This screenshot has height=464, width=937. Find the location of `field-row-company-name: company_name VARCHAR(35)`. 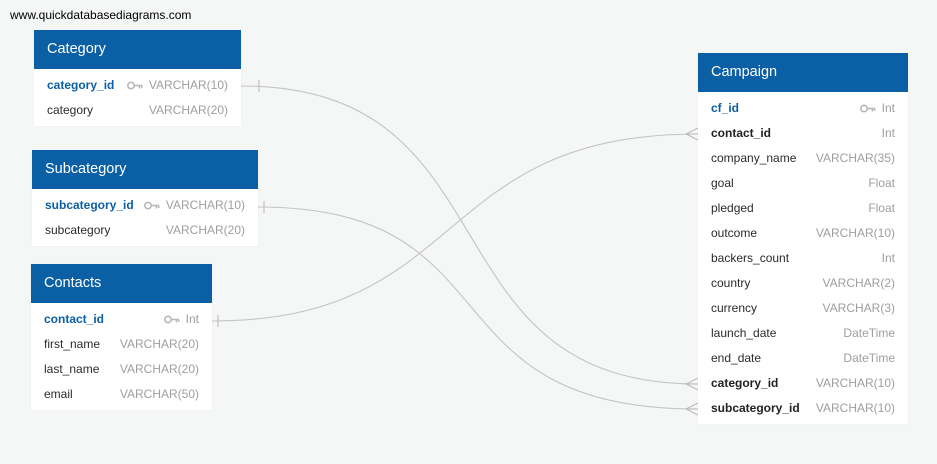

field-row-company-name: company_name VARCHAR(35) is located at coordinates (803, 158).